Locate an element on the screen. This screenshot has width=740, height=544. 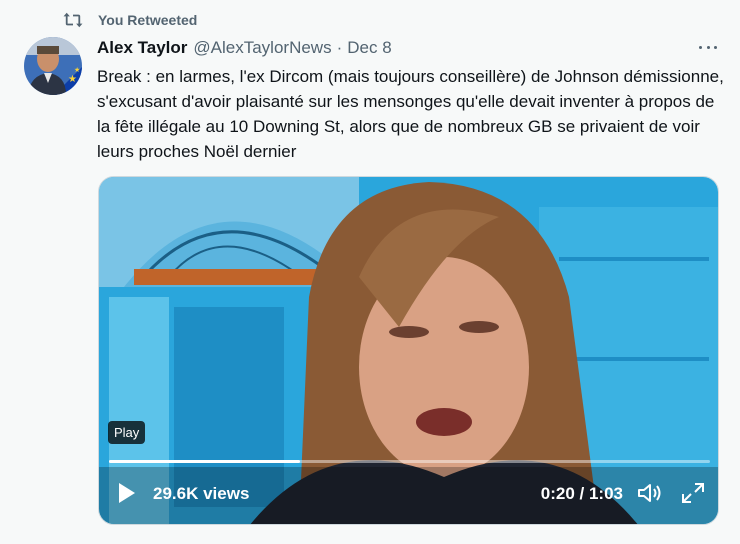
retweet-label: You Retweeted is located at coordinates (148, 20).